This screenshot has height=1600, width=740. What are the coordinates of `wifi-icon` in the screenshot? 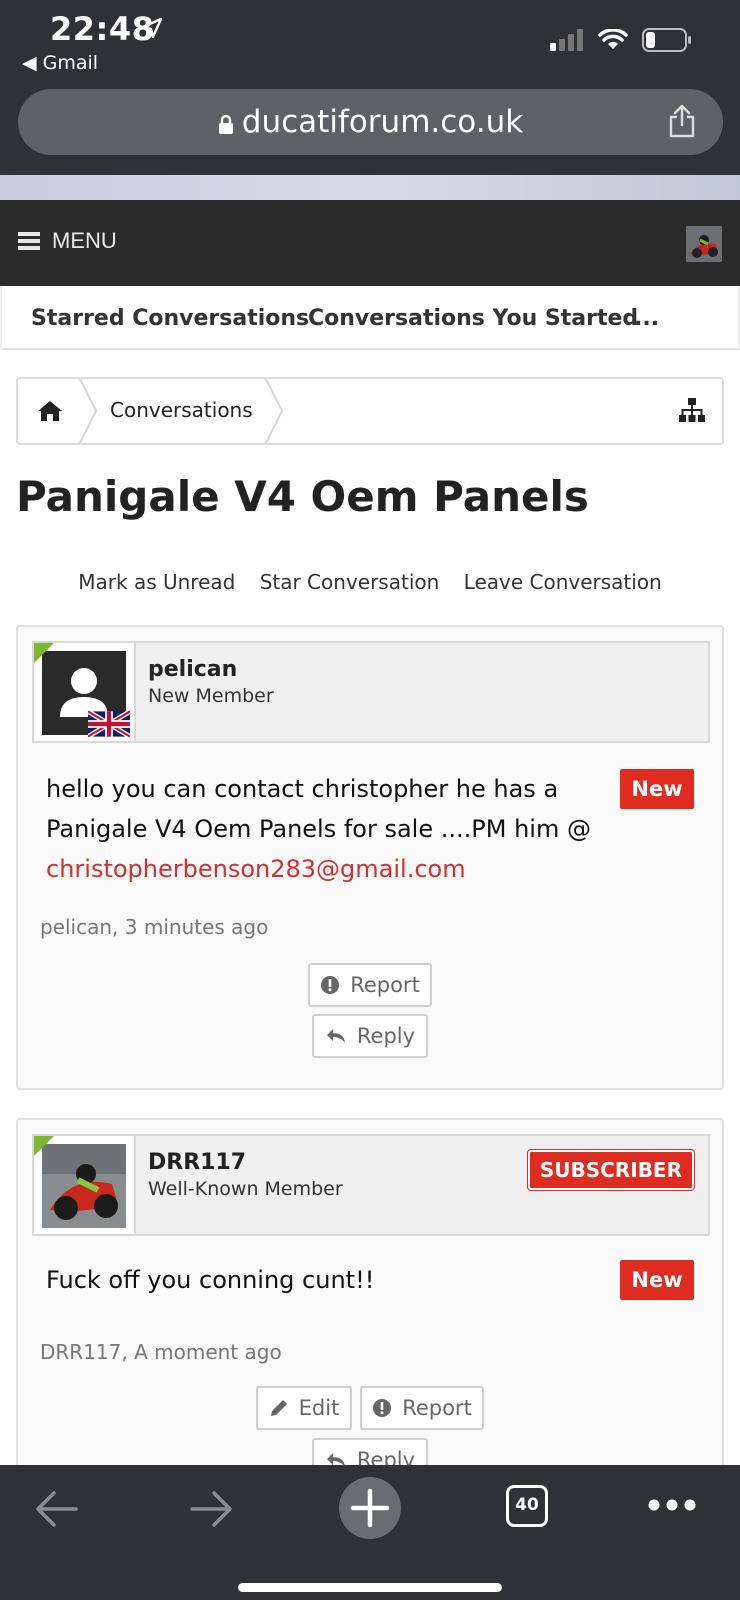 It's located at (613, 39).